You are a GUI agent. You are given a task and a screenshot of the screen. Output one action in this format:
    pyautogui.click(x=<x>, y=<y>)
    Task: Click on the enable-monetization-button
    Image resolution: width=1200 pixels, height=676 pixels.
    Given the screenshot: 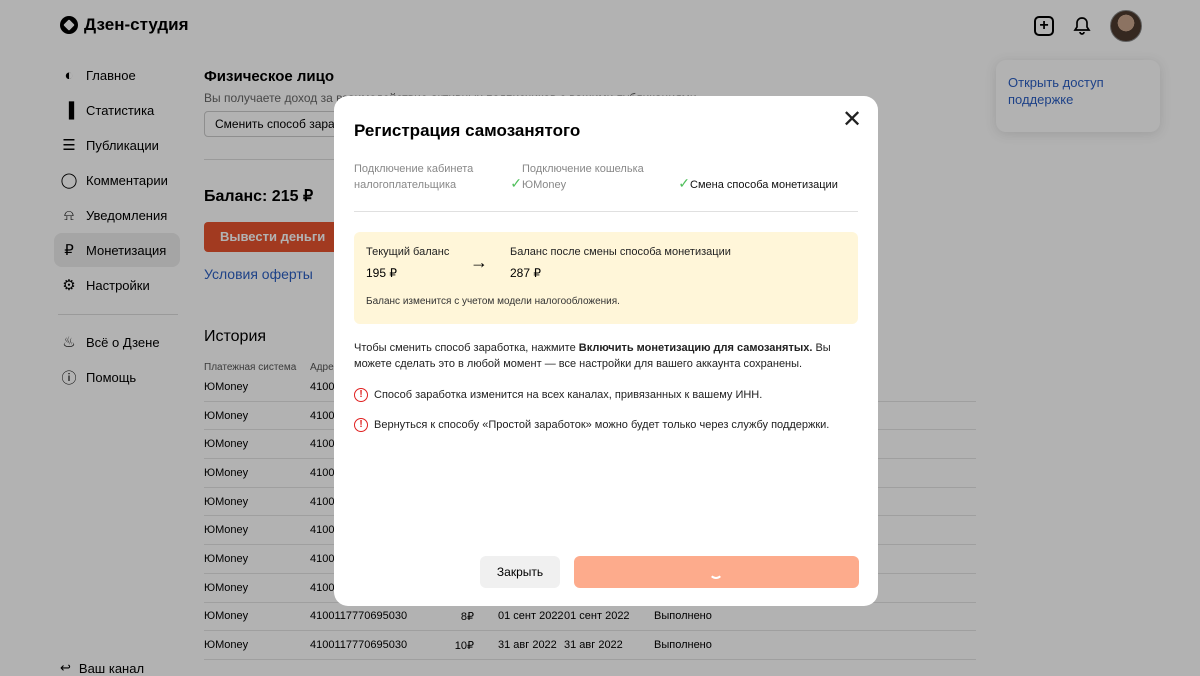 What is the action you would take?
    pyautogui.click(x=716, y=572)
    